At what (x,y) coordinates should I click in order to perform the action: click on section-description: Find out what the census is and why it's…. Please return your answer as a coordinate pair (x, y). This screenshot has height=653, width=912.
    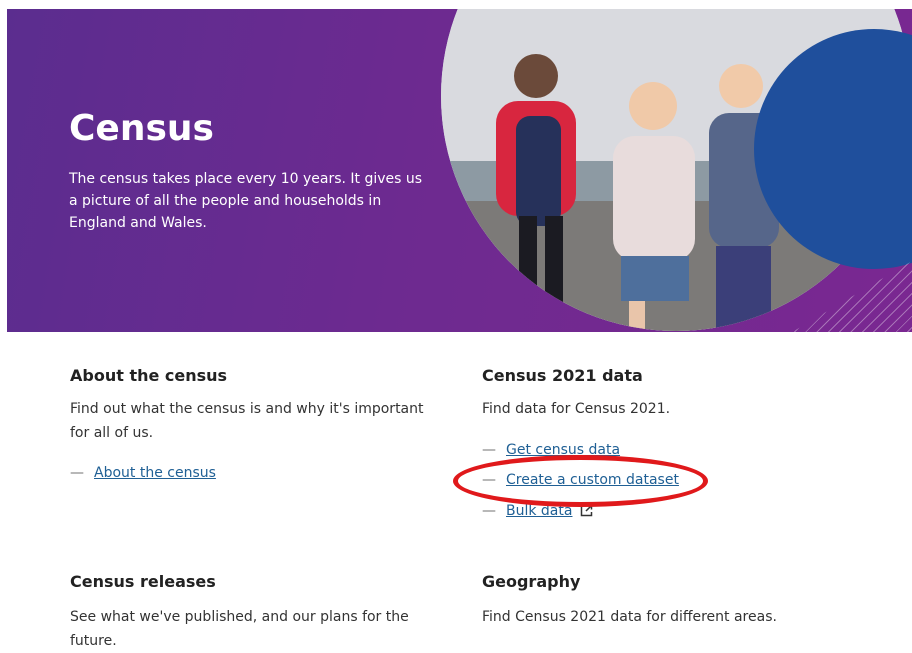
    Looking at the image, I should click on (247, 421).